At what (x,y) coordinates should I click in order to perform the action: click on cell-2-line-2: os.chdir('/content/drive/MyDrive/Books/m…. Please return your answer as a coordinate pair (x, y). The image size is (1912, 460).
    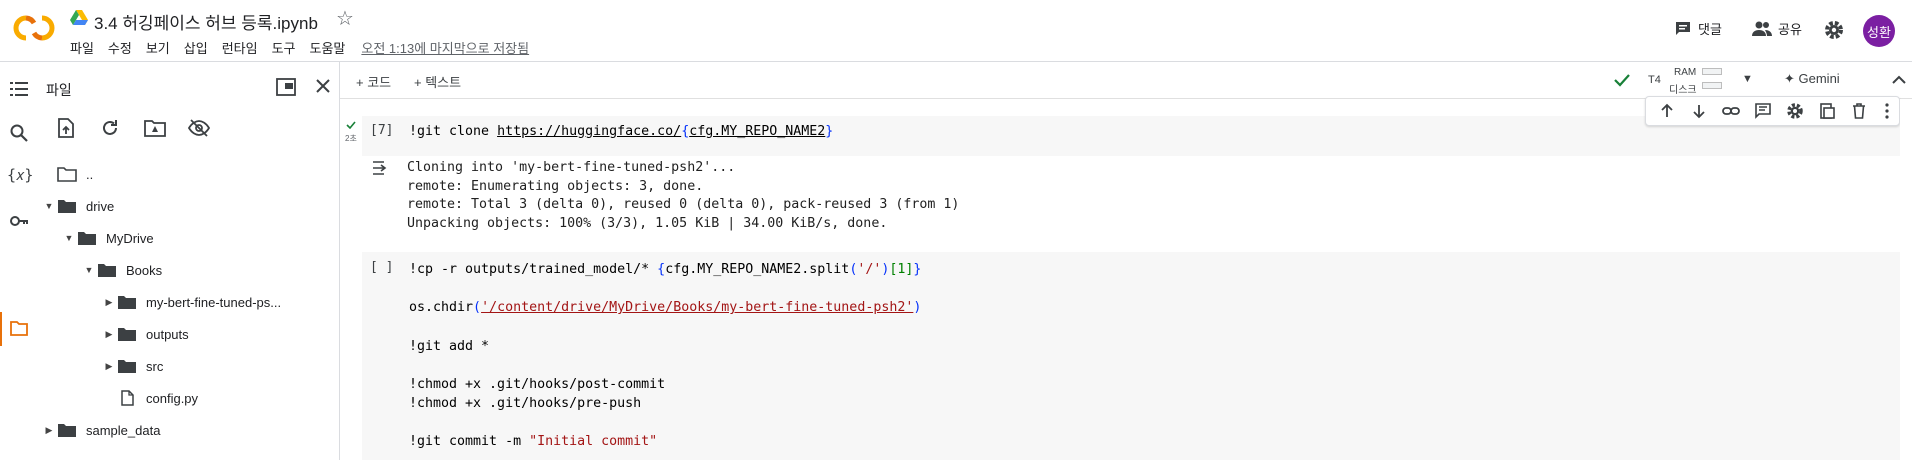
    Looking at the image, I should click on (665, 307).